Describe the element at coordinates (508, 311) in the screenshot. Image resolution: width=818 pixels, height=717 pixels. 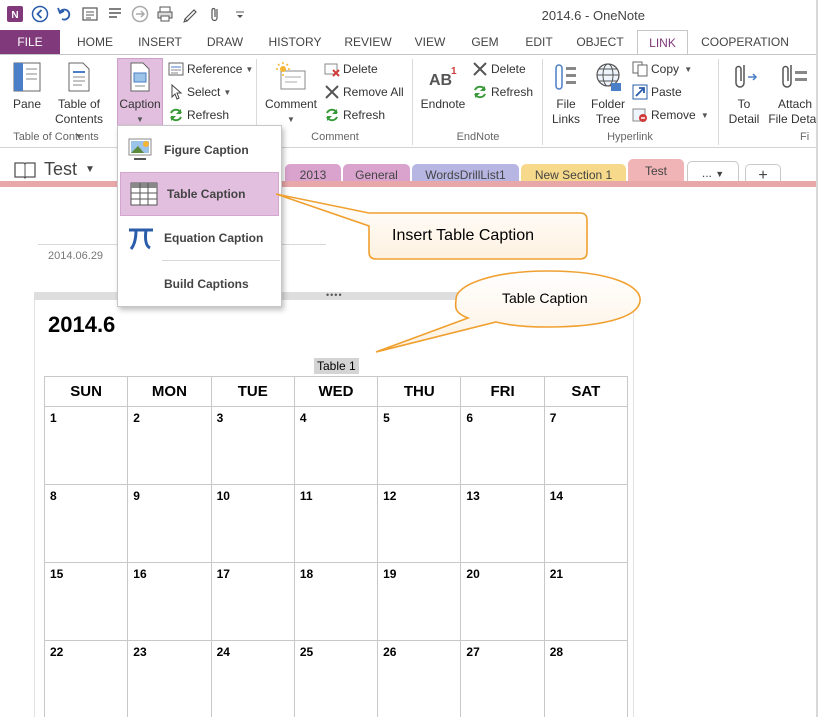
I see `table-caption-callout` at that location.